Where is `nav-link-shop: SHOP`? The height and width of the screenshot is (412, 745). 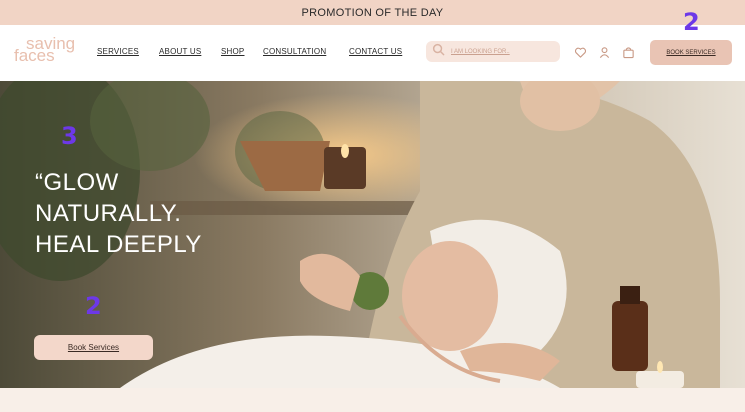 nav-link-shop: SHOP is located at coordinates (232, 51).